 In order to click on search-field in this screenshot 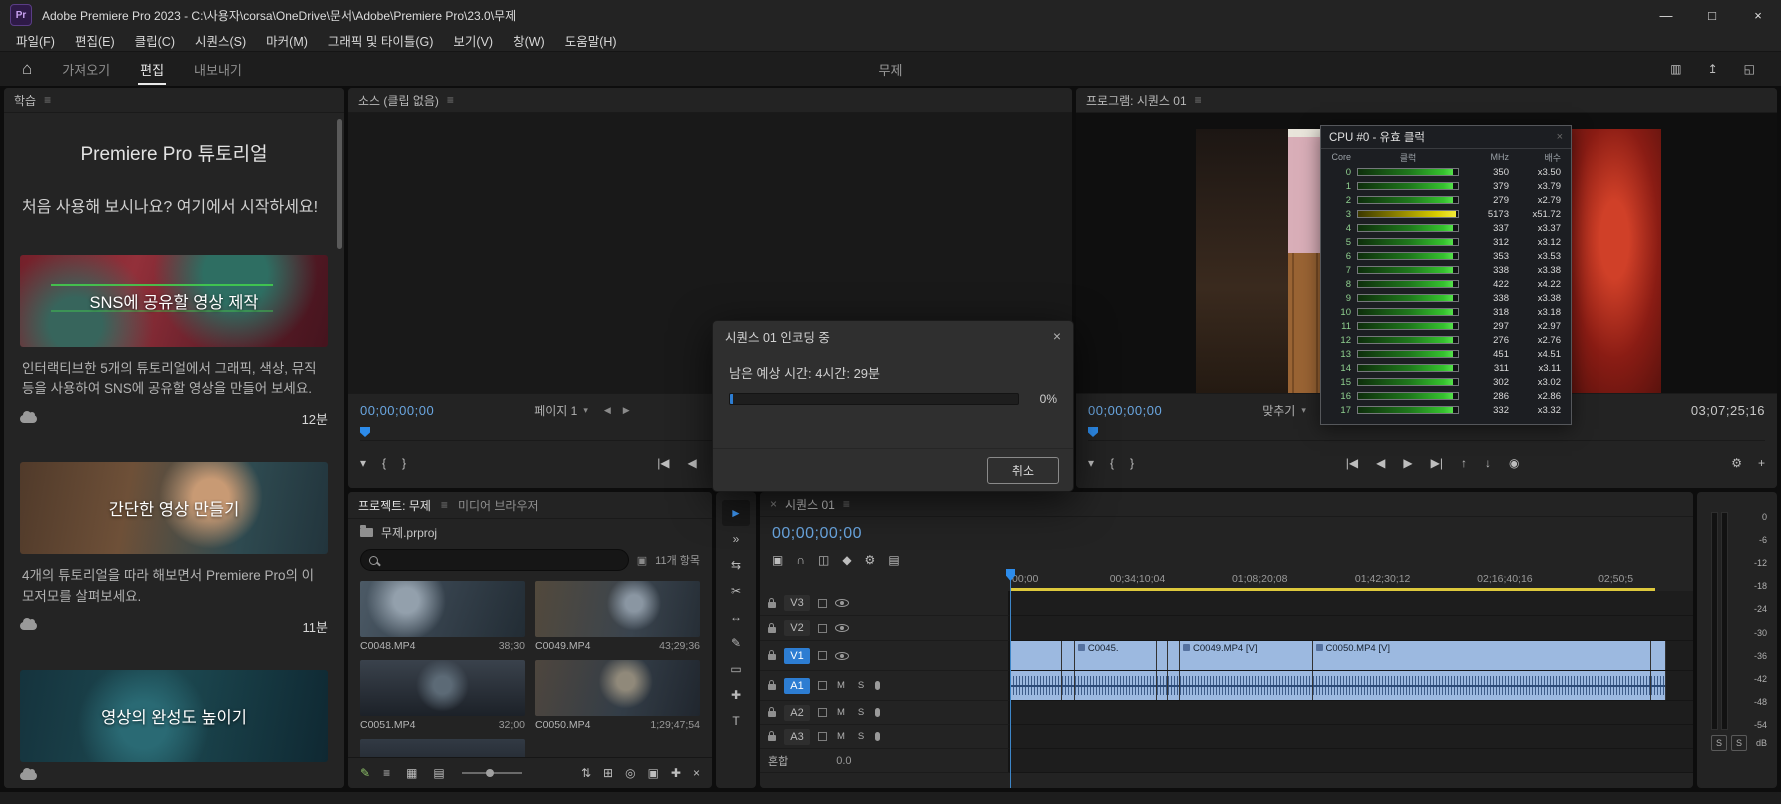, I will do `click(502, 560)`.